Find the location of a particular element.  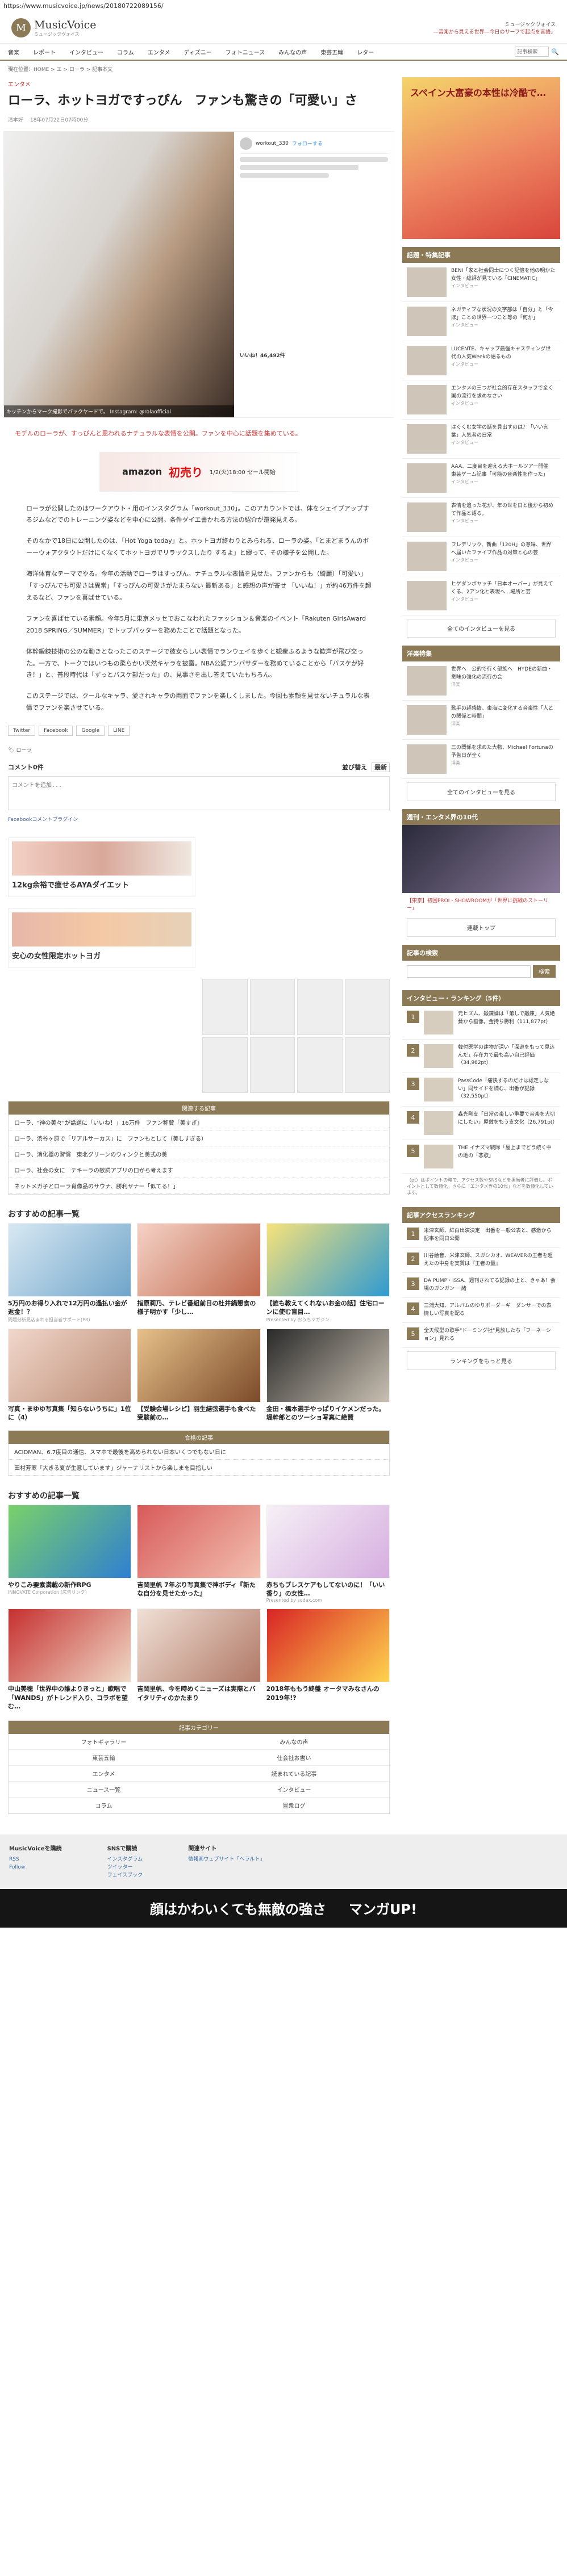

nav-item-voices: みんなの声 is located at coordinates (292, 52).